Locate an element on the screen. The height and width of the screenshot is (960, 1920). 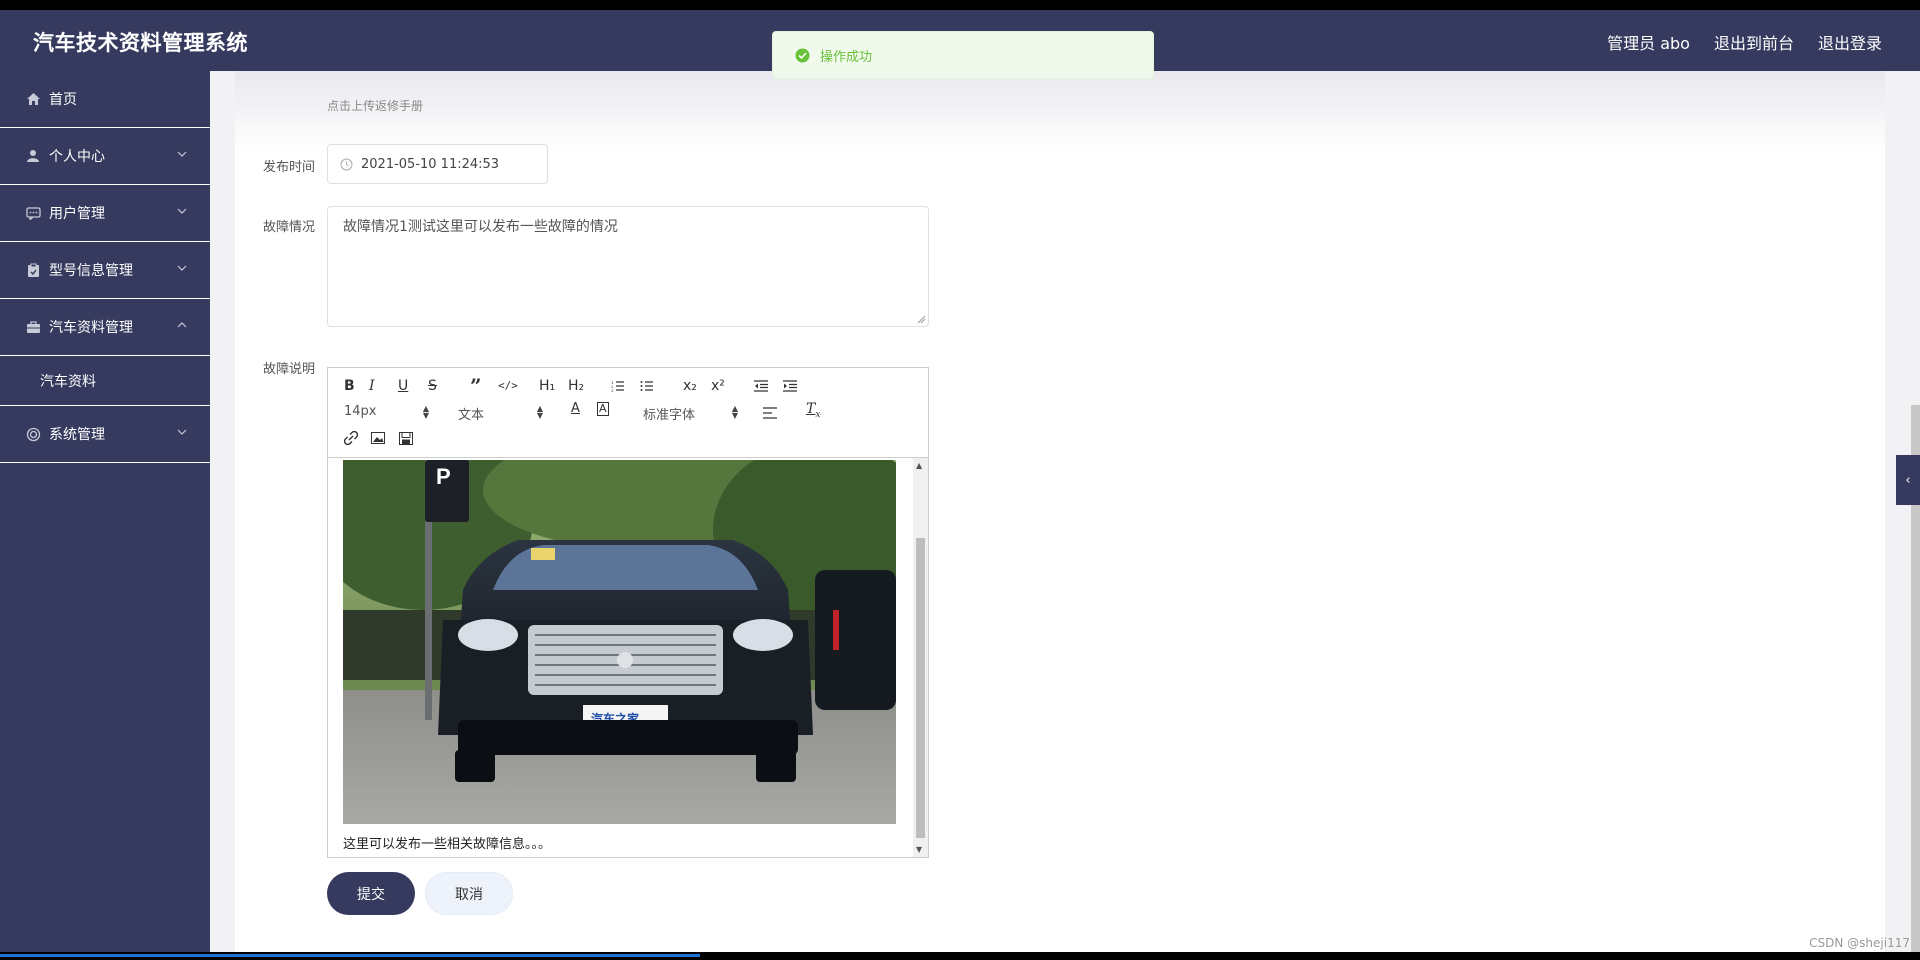
publish-time-input: 2021-05-10 11:24:53 is located at coordinates (437, 164).